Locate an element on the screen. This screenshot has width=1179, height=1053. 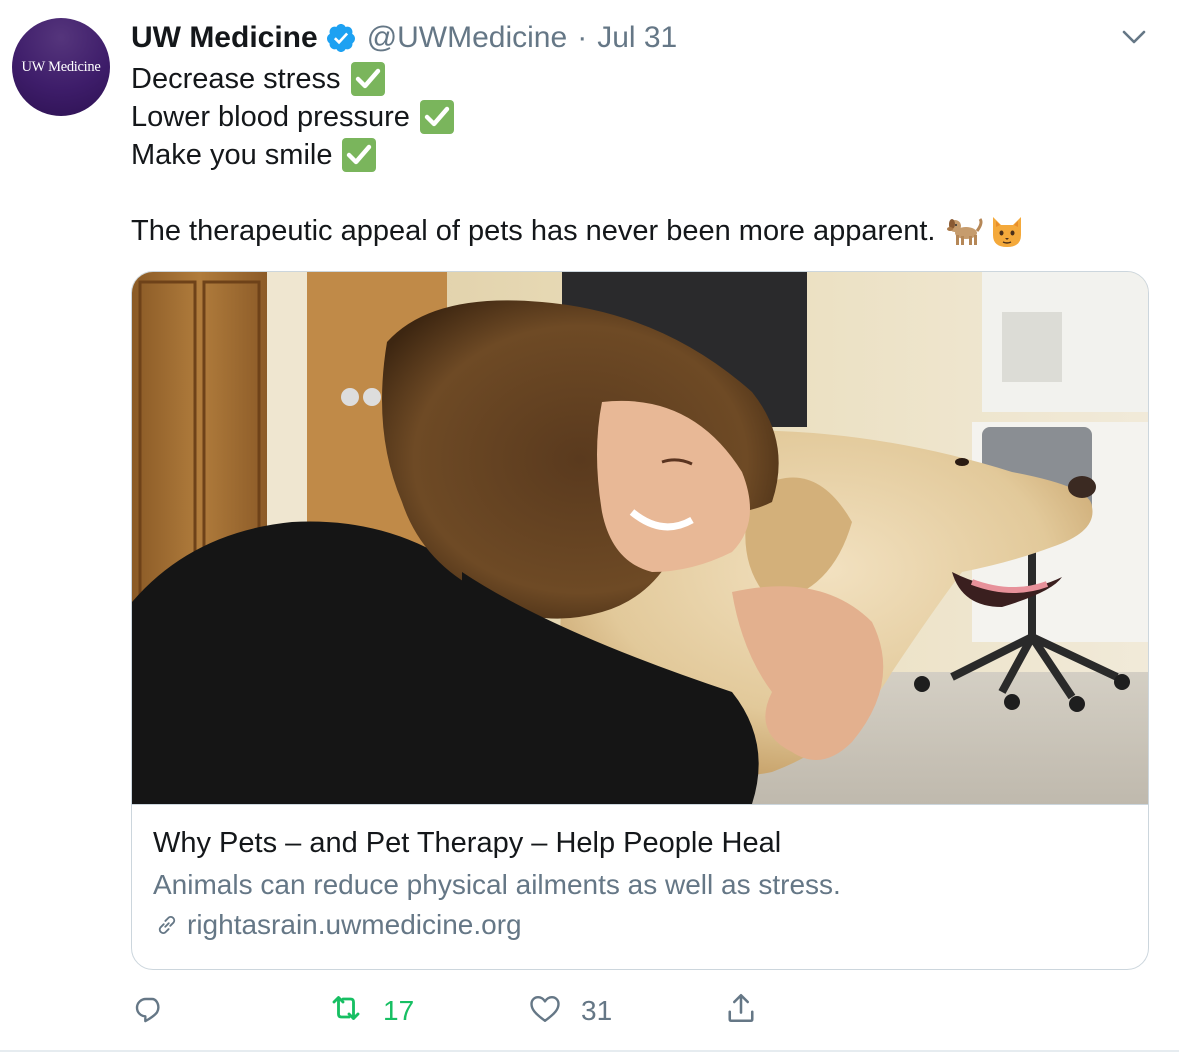
reply-button is located at coordinates (158, 1011).